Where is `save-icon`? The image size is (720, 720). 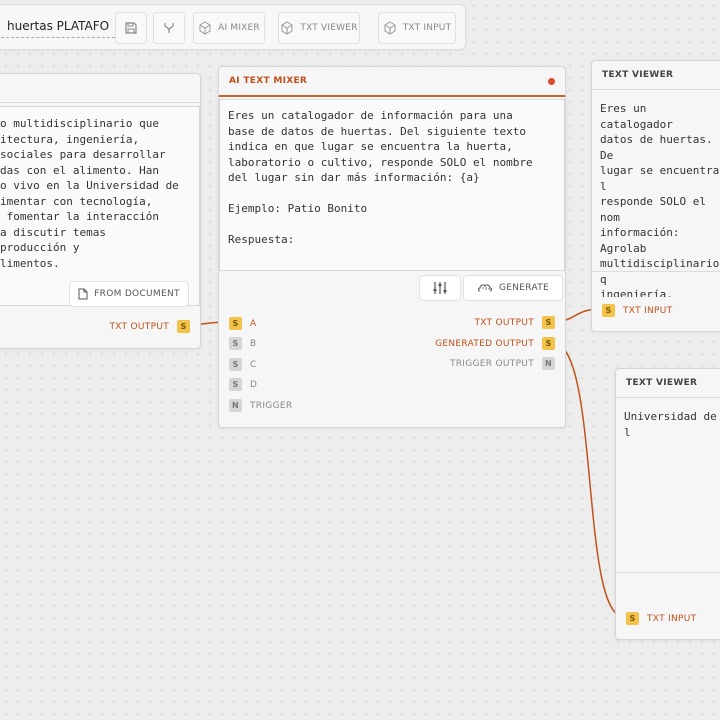 save-icon is located at coordinates (131, 28).